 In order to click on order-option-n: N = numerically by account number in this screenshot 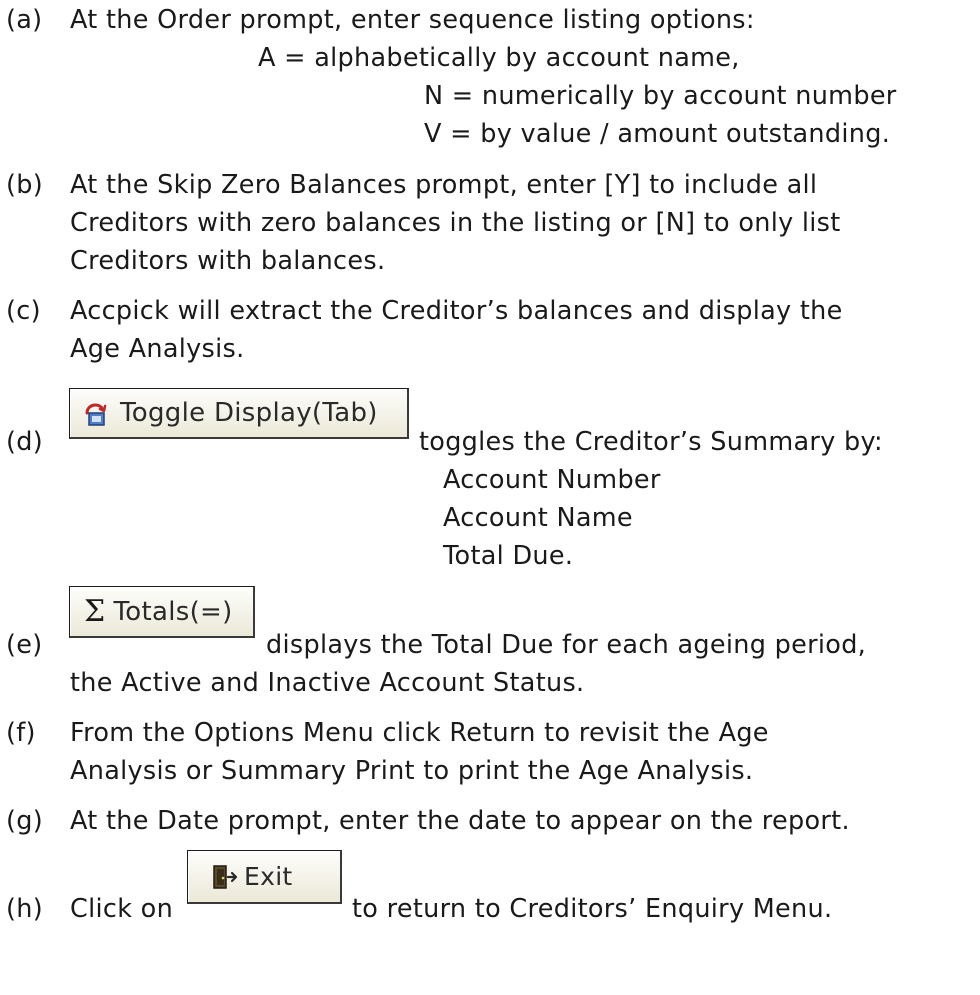, I will do `click(660, 96)`.